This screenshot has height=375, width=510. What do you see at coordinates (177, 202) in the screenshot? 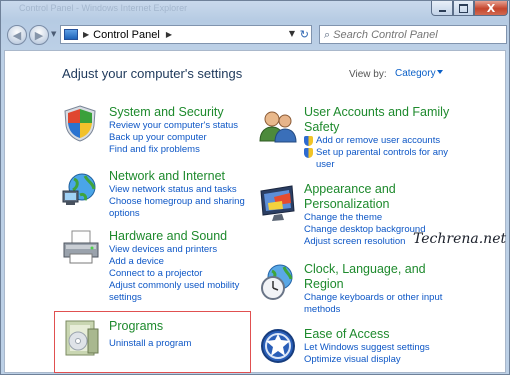
I see `link-homegroup: Choose homegroup and sharing` at bounding box center [177, 202].